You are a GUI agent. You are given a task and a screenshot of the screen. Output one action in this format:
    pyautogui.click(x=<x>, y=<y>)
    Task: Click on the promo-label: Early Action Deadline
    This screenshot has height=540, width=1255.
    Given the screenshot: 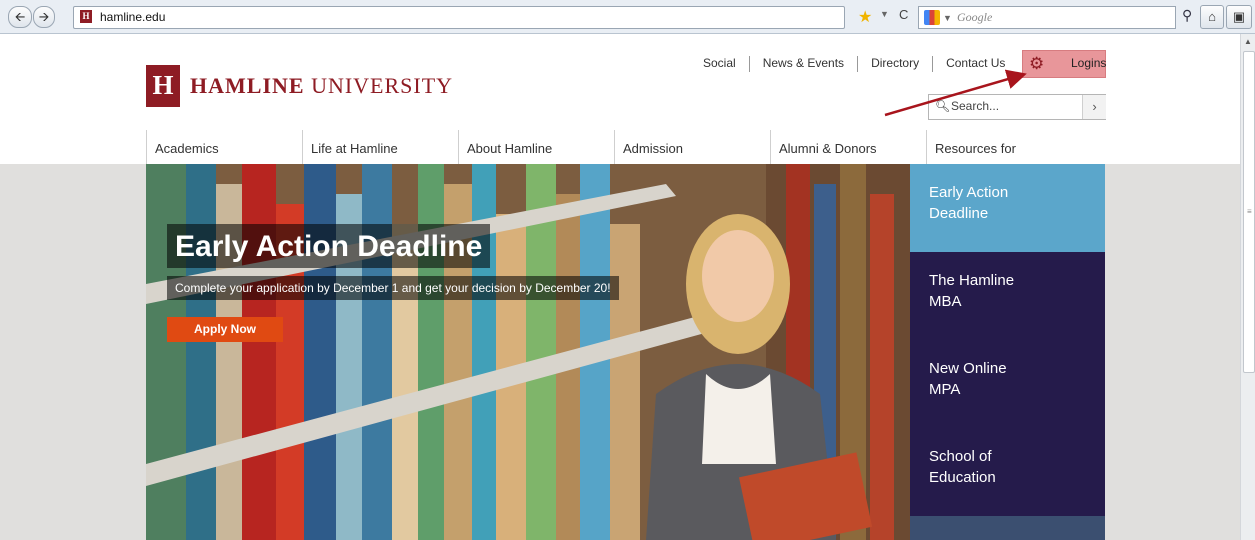 What is the action you would take?
    pyautogui.click(x=969, y=203)
    